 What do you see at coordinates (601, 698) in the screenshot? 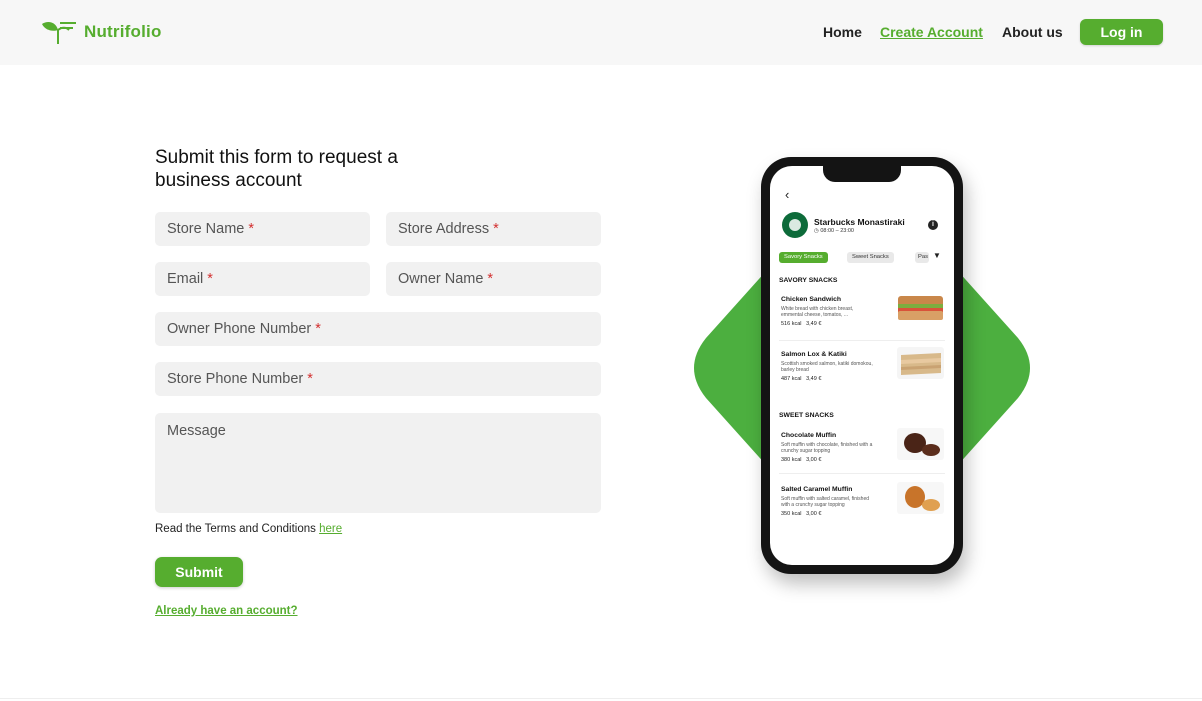
I see `footer-divider` at bounding box center [601, 698].